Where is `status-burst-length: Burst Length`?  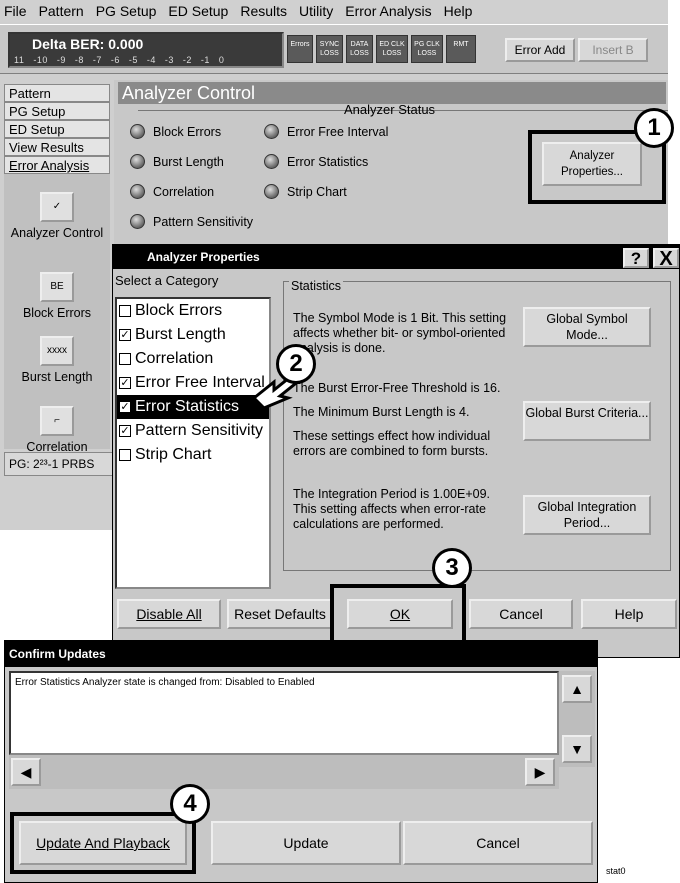
status-burst-length: Burst Length is located at coordinates (177, 161).